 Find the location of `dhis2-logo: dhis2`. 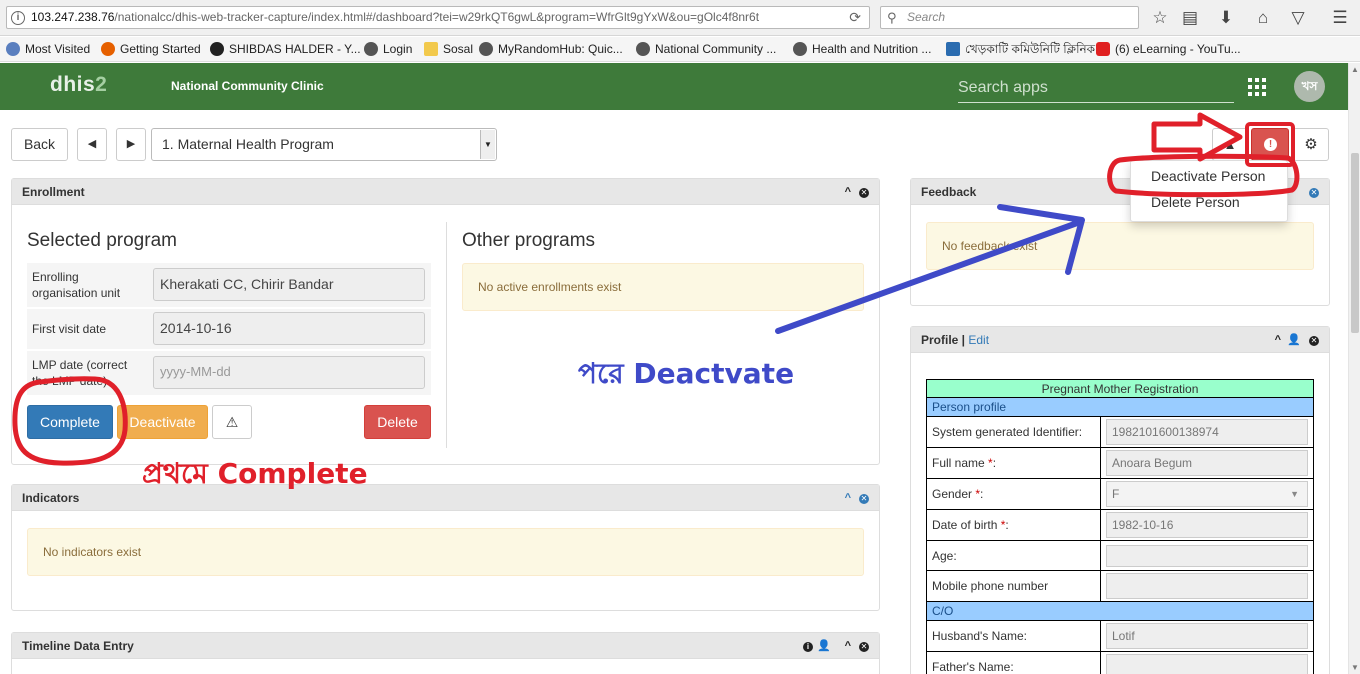

dhis2-logo: dhis2 is located at coordinates (78, 85).